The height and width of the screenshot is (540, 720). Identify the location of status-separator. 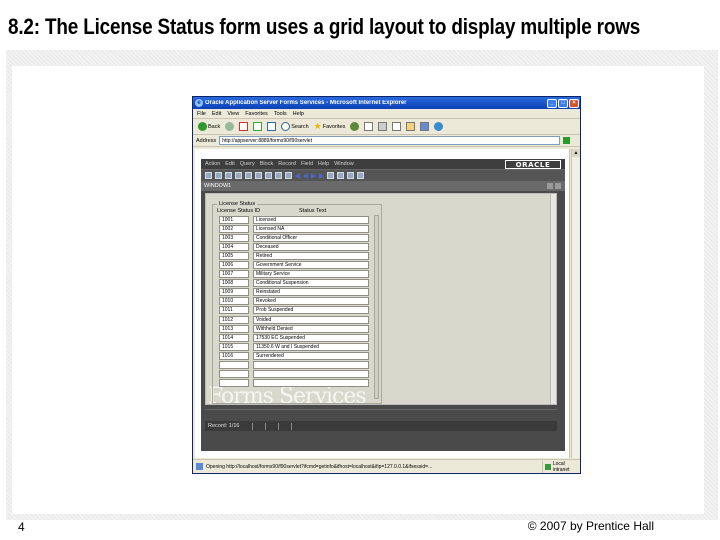
(291, 426).